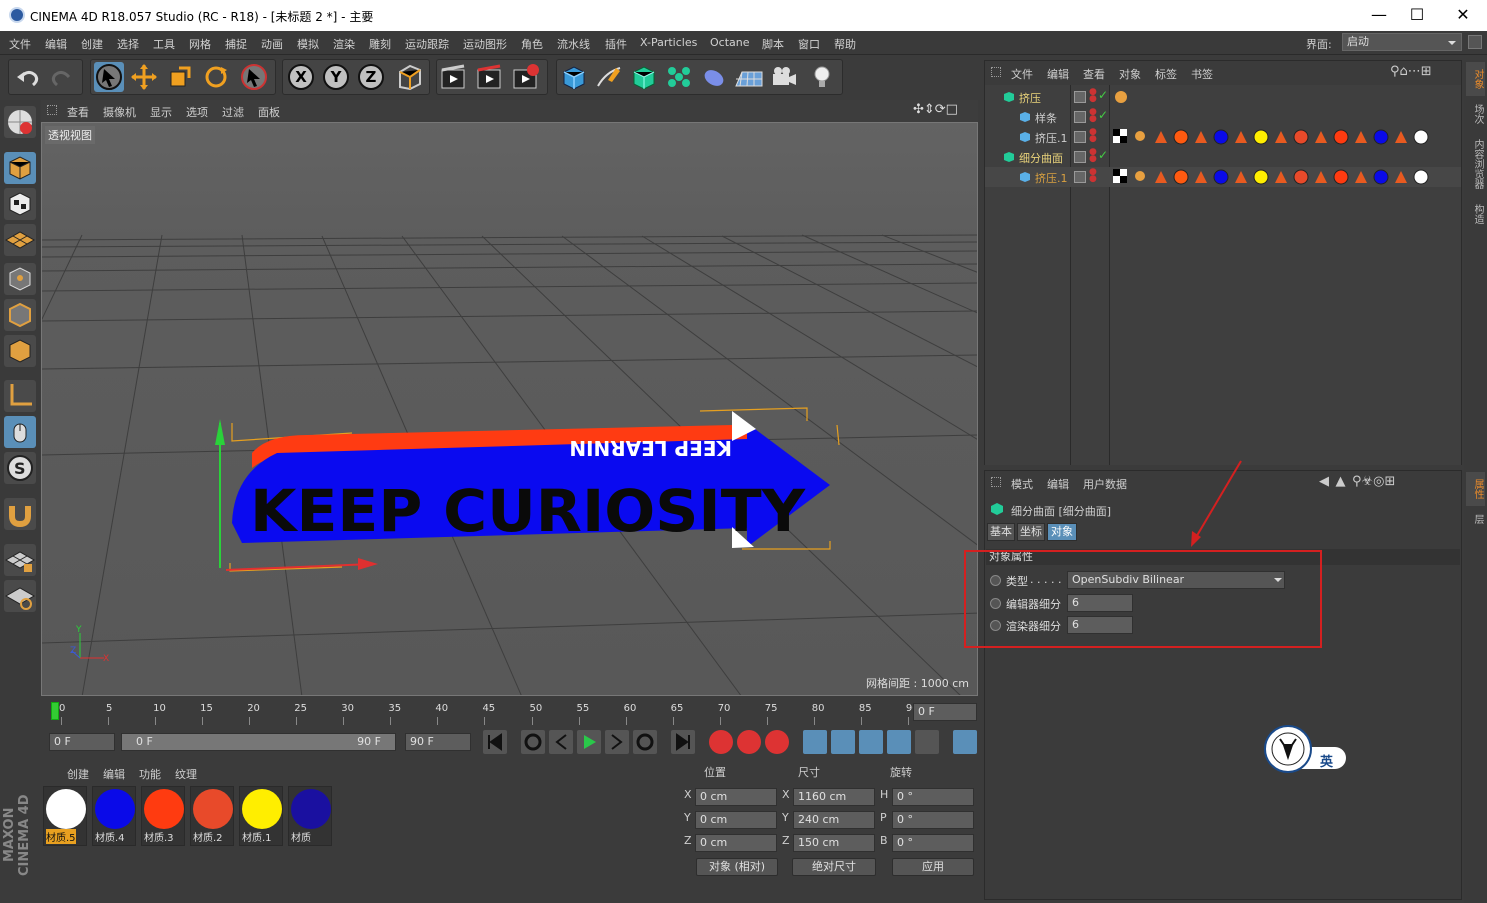  I want to click on objects-menu-file: 文件, so click(1022, 74).